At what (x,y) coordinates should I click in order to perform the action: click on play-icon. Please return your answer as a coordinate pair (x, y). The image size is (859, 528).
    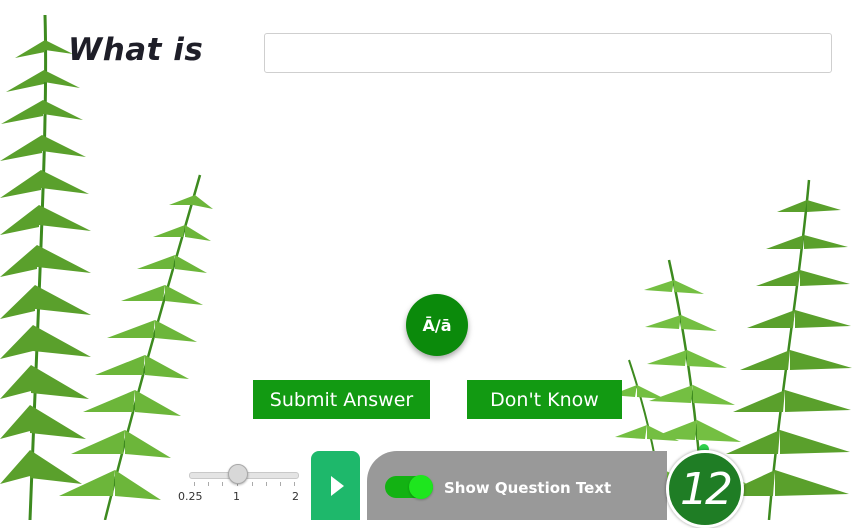
    Looking at the image, I should click on (337, 485).